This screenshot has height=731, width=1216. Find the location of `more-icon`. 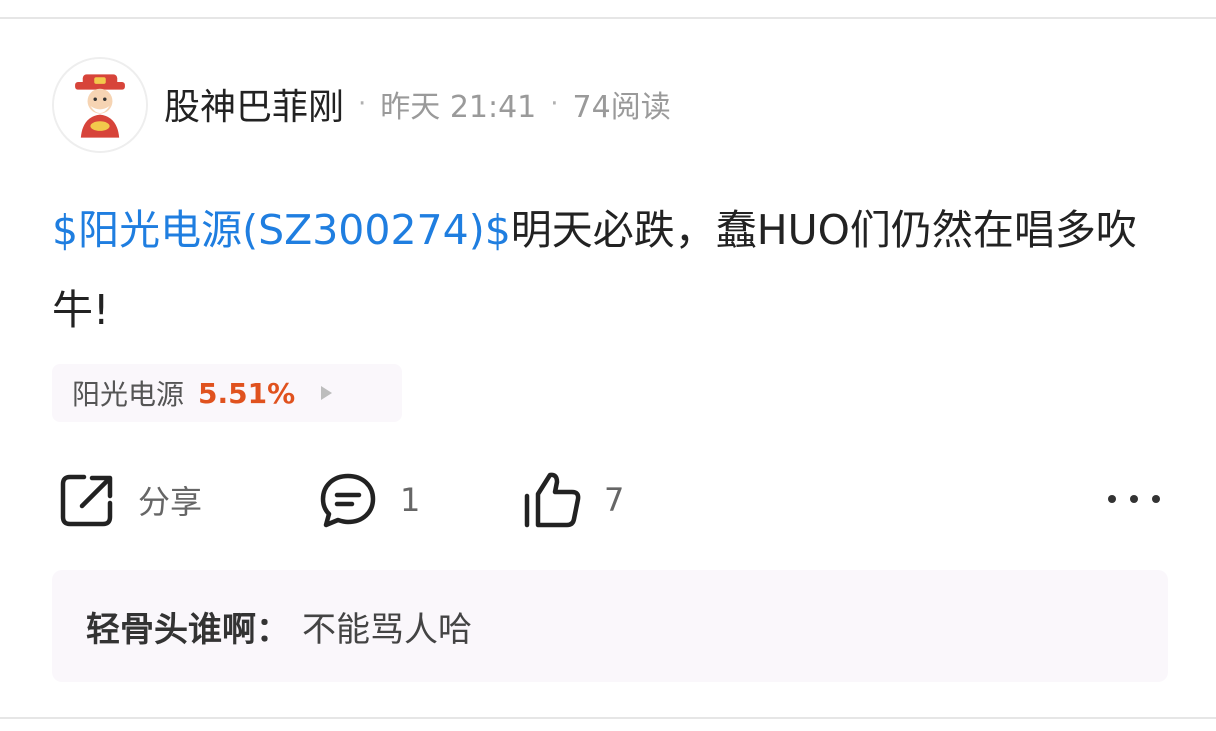

more-icon is located at coordinates (1134, 499).